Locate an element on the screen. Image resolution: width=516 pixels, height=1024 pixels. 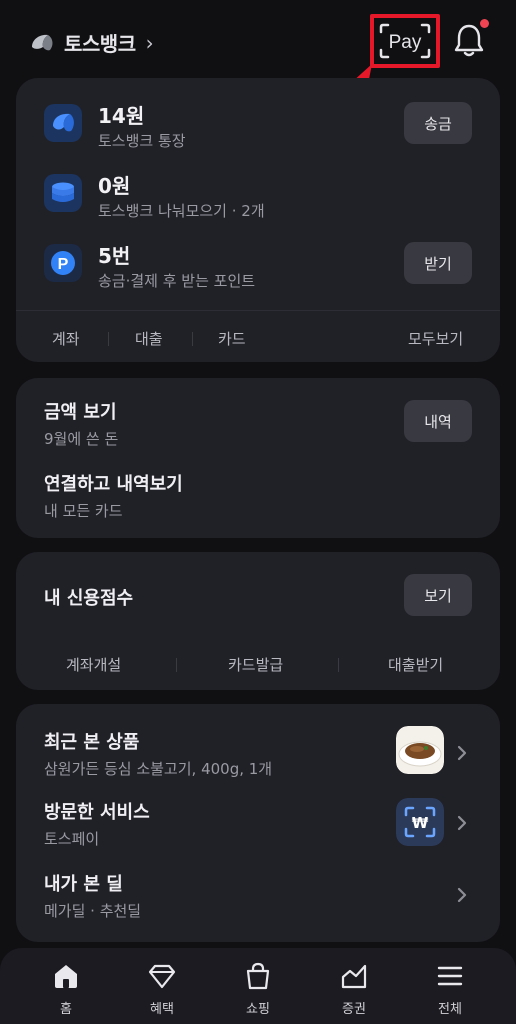
visited-service-title: 방문한 서비스 is located at coordinates (97, 812).